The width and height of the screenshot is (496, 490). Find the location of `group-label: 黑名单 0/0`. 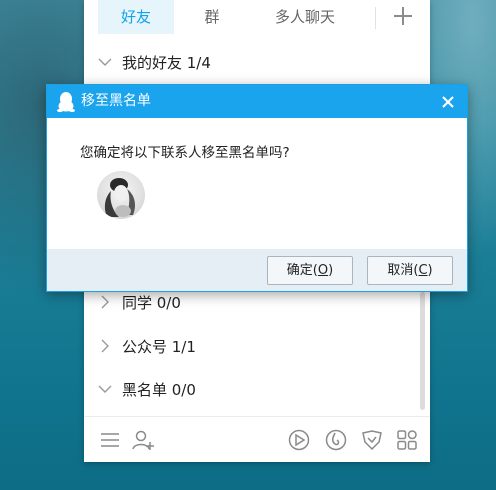

group-label: 黑名单 0/0 is located at coordinates (159, 390).